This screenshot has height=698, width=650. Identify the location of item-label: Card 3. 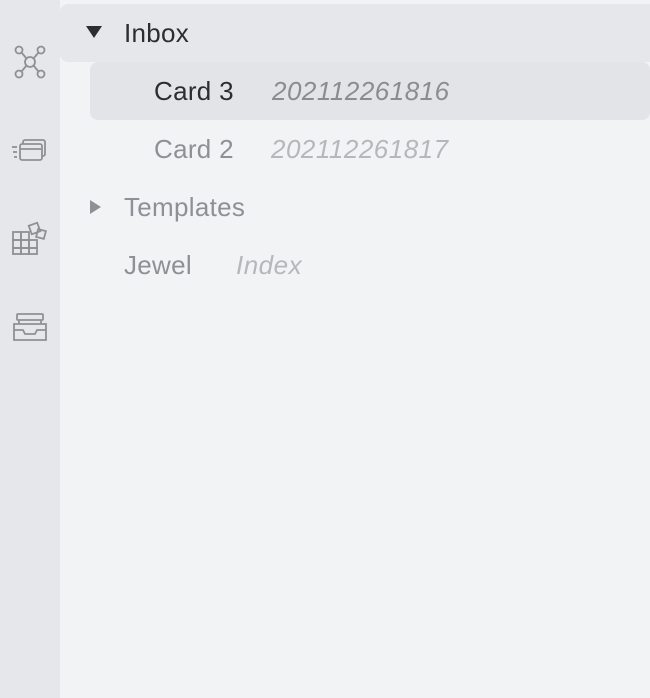
(194, 90).